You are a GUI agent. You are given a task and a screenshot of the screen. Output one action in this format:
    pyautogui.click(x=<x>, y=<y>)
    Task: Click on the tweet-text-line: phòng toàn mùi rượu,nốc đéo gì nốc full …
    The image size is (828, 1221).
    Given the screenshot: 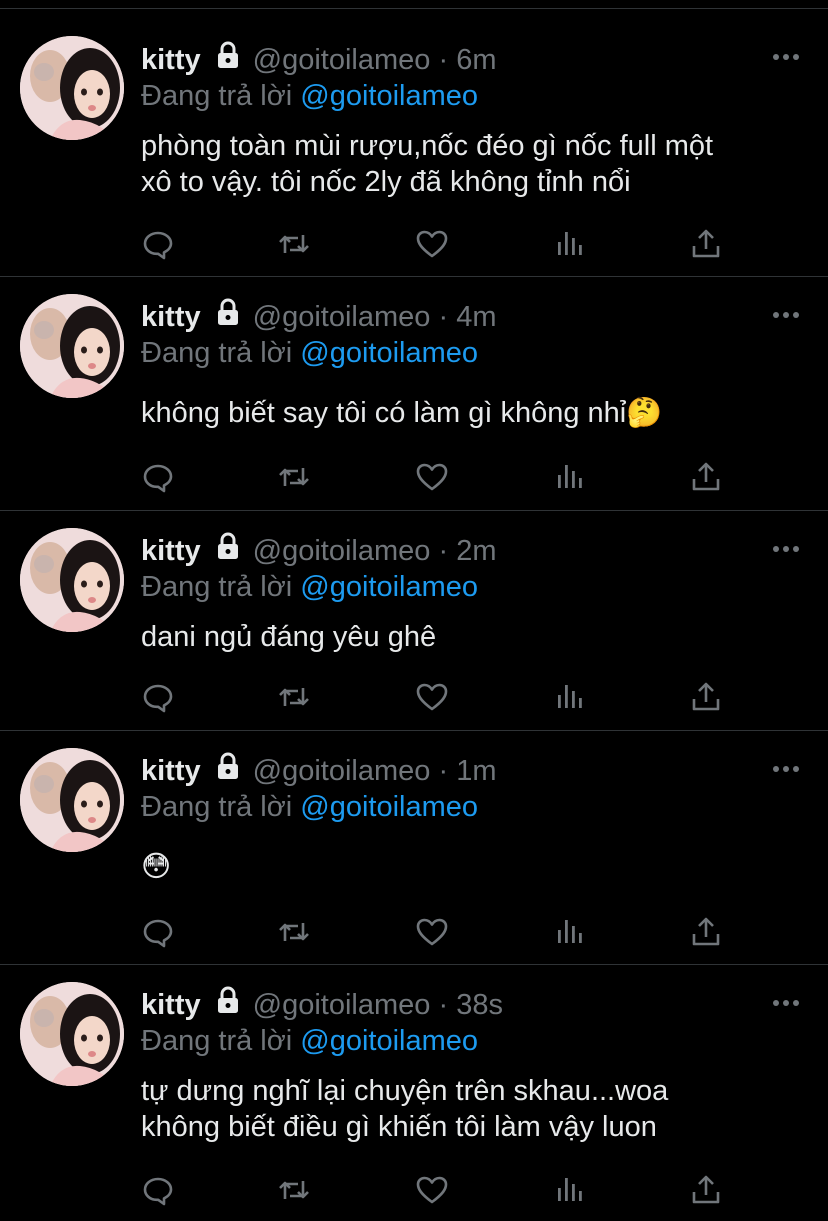 What is the action you would take?
    pyautogui.click(x=427, y=146)
    